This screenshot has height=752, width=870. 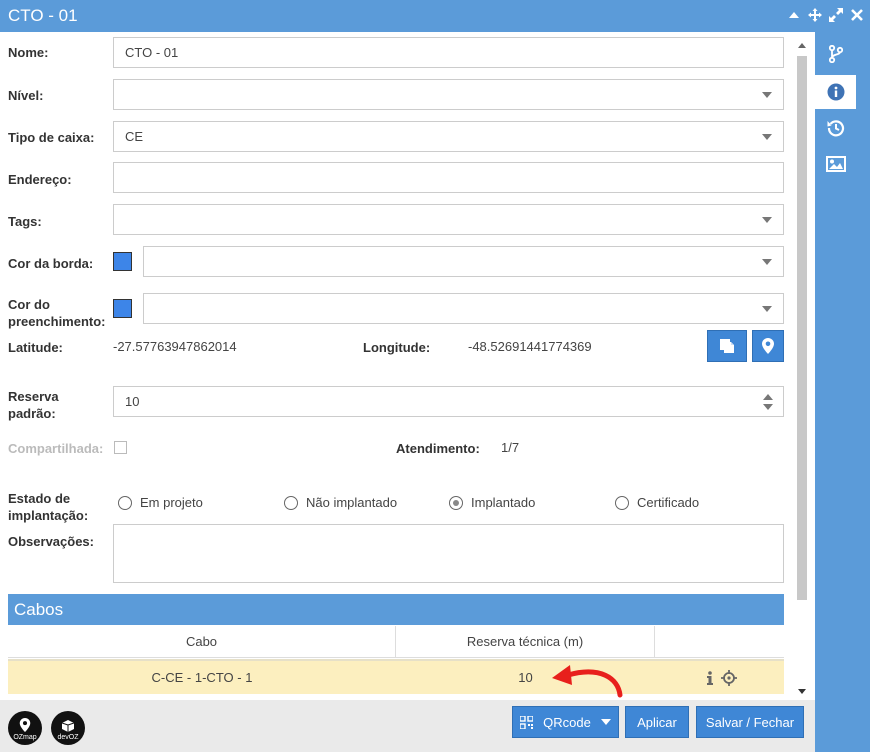 I want to click on compartilhada-label: Compartilhada:, so click(x=56, y=448).